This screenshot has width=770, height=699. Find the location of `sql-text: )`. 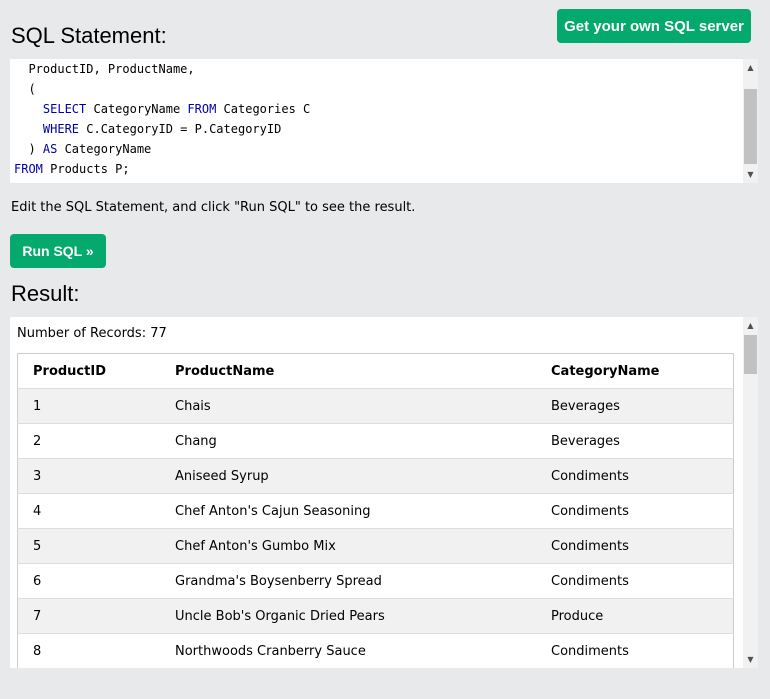

sql-text: ) is located at coordinates (28, 149).